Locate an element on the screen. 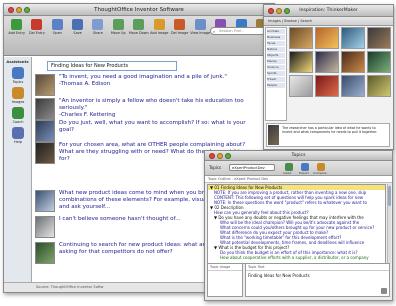  sidebar-item-help: Help is located at coordinates (18, 135).